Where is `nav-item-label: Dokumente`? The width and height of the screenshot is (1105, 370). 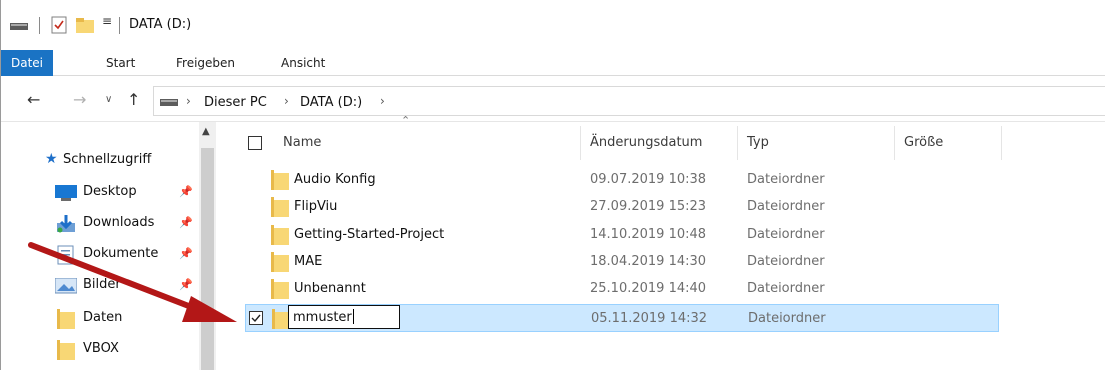 nav-item-label: Dokumente is located at coordinates (121, 253).